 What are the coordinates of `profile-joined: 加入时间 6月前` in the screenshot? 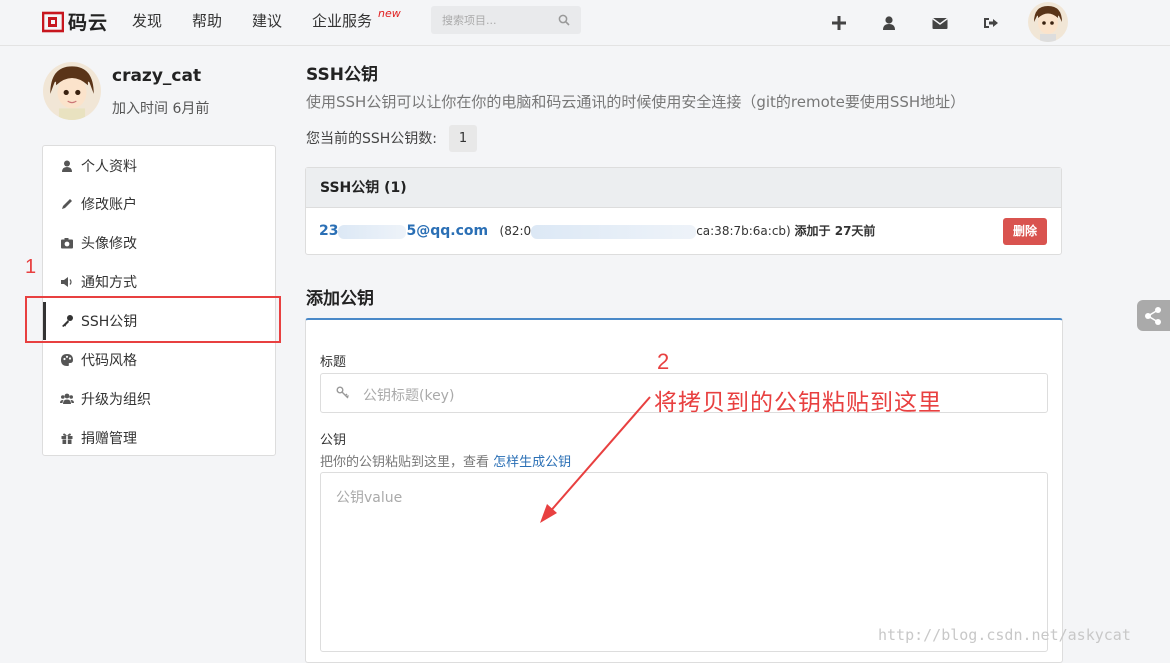 It's located at (161, 109).